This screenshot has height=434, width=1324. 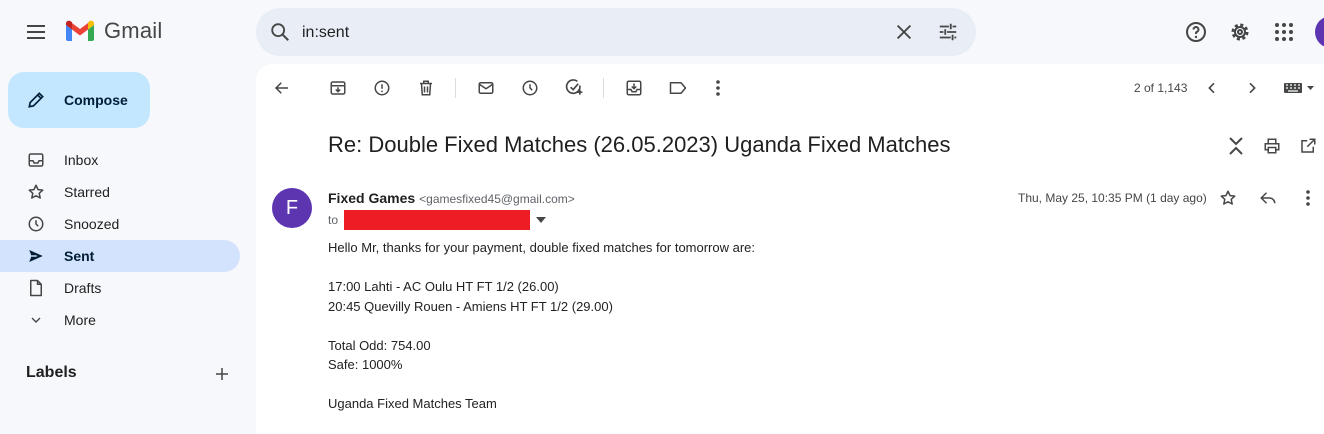 What do you see at coordinates (412, 403) in the screenshot?
I see `body-line: Uganda Fixed Matches Team` at bounding box center [412, 403].